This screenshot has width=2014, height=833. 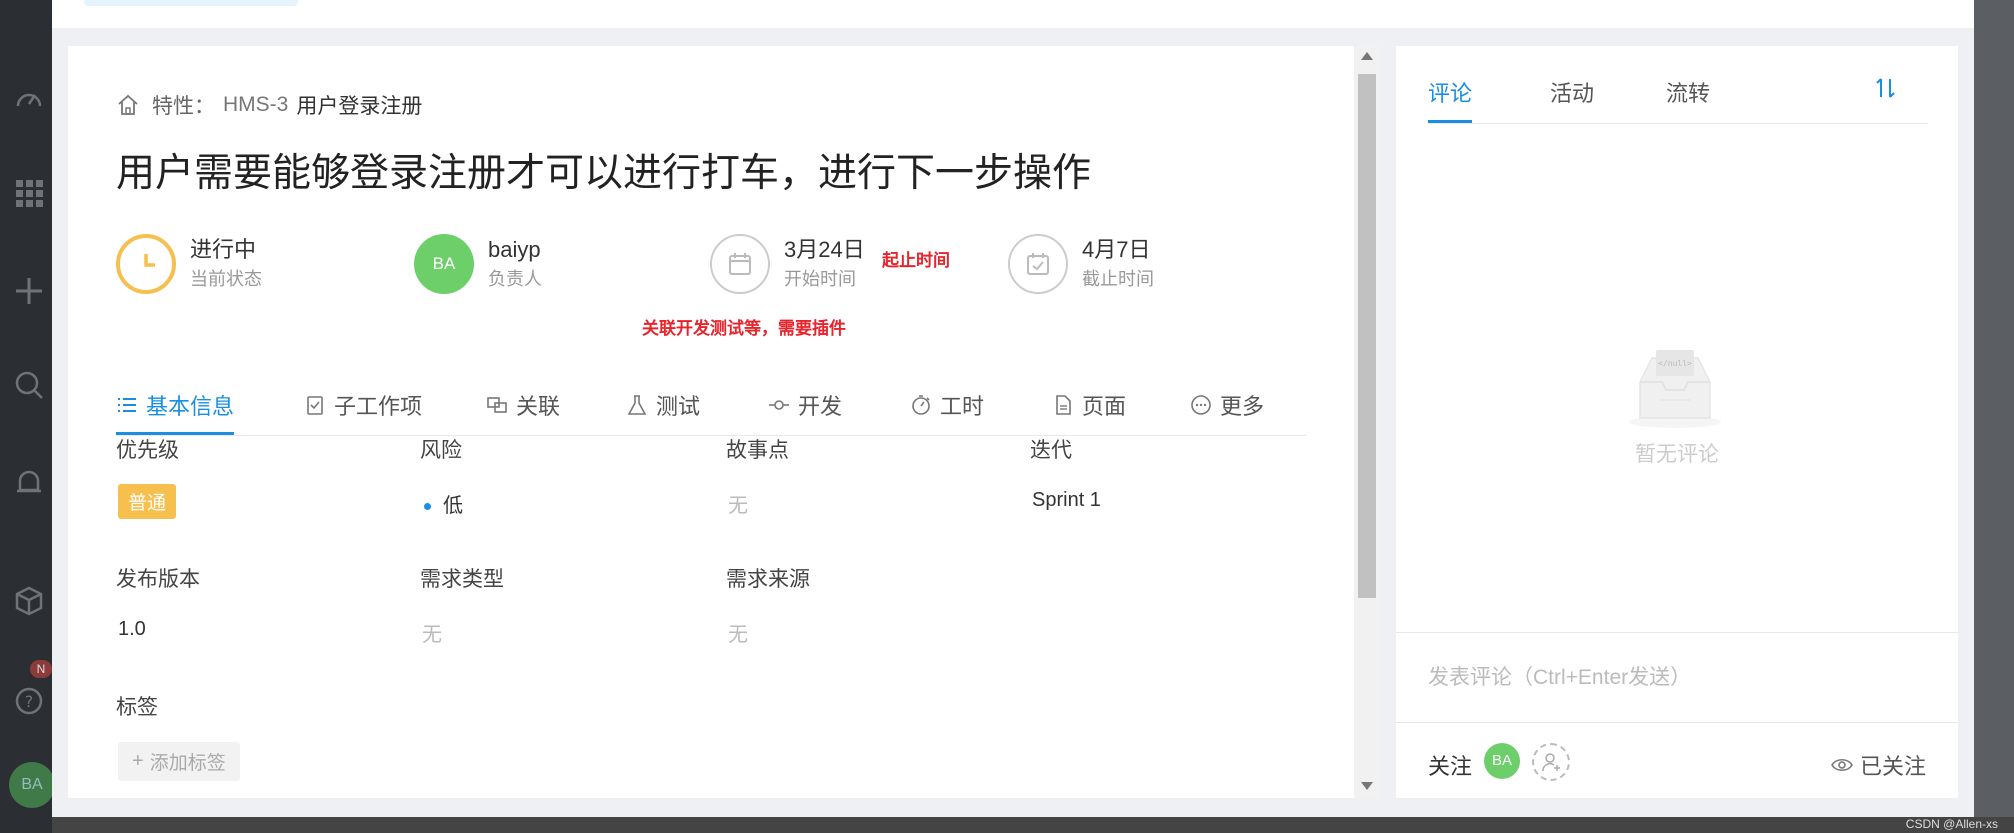 I want to click on commit-icon, so click(x=779, y=405).